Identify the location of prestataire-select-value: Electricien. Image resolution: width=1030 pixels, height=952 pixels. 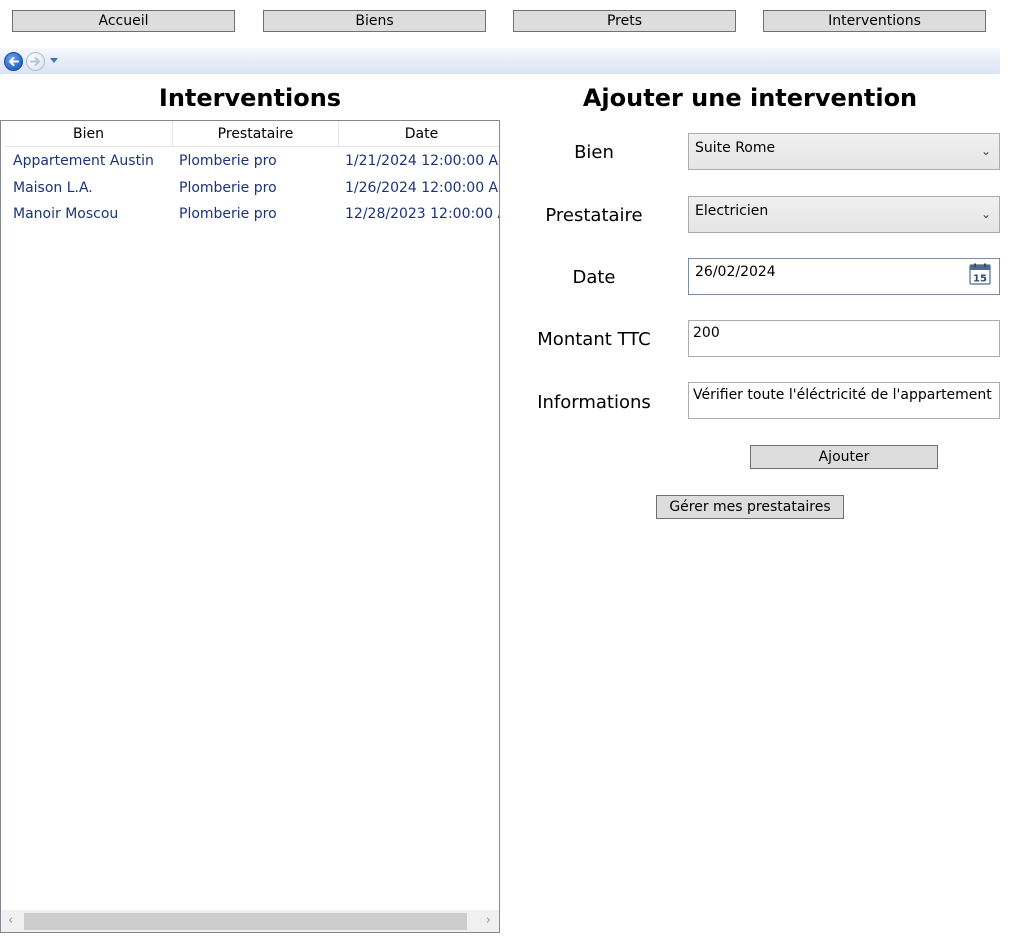
(732, 211).